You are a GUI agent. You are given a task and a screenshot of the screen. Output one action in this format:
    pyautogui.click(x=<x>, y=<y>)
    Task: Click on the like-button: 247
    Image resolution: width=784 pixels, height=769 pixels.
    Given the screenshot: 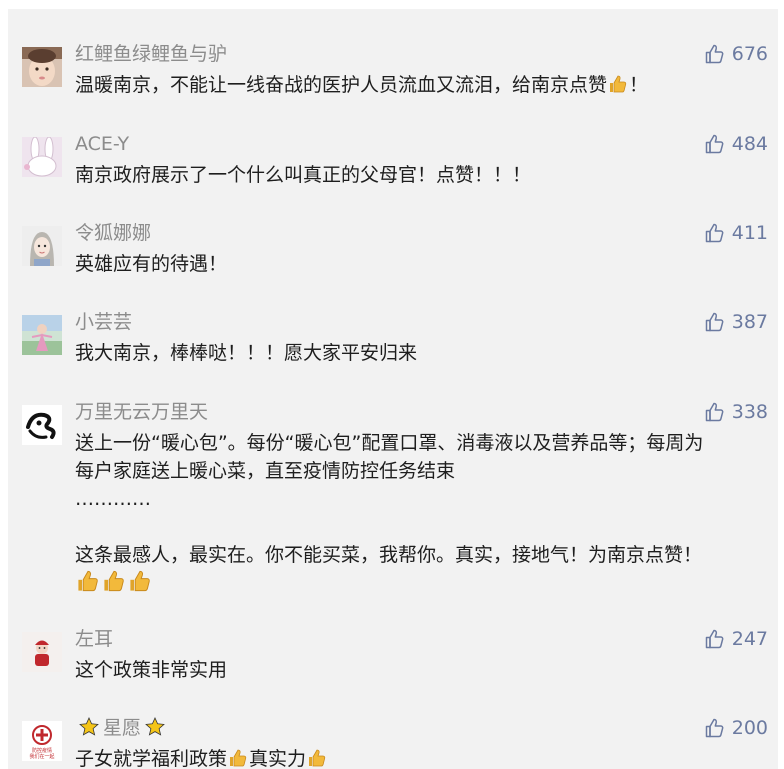 What is the action you would take?
    pyautogui.click(x=736, y=639)
    